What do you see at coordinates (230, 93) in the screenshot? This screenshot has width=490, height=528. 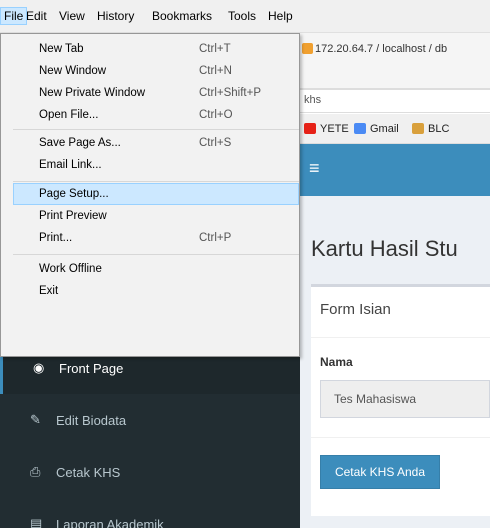 I see `menu-item-shortcut: Ctrl+Shift+P` at bounding box center [230, 93].